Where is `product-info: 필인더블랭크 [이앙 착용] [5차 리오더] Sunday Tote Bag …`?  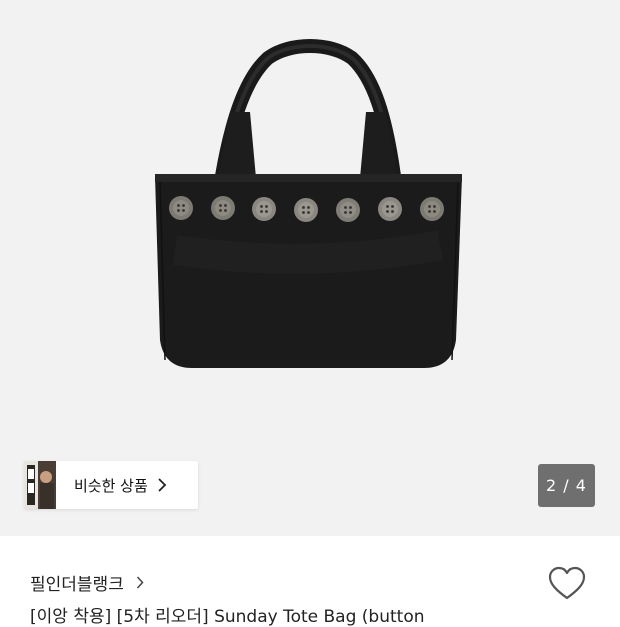
product-info: 필인더블랭크 [이앙 착용] [5차 리오더] Sunday Tote Bag … is located at coordinates (310, 581).